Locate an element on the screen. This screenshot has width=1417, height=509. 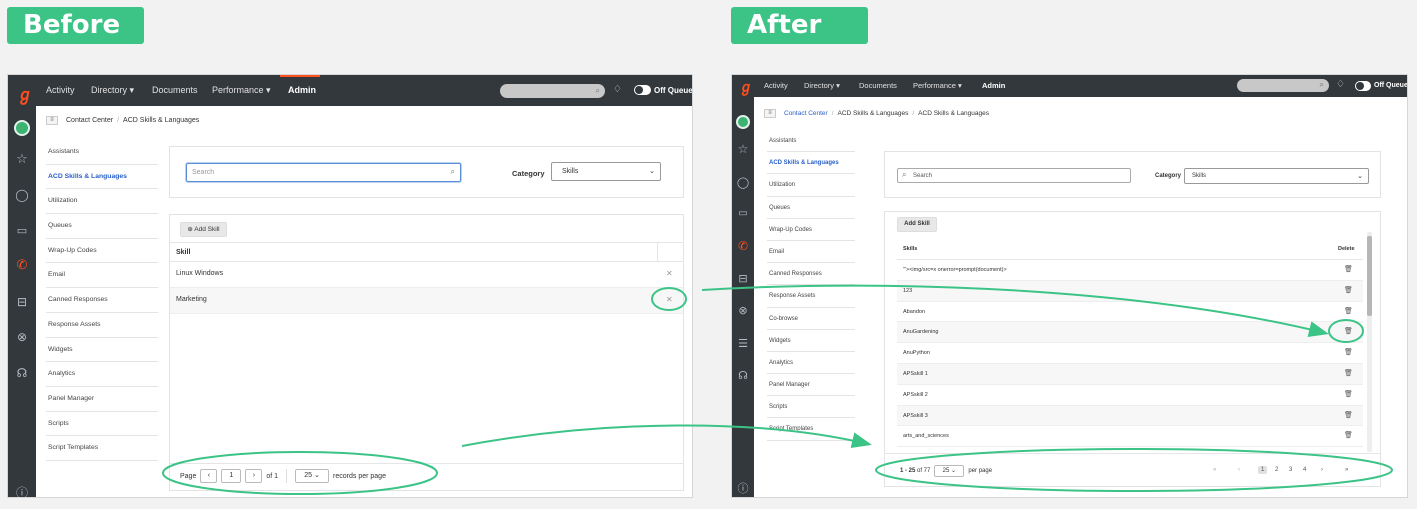
prev-page-button: ‹ is located at coordinates (1239, 470).